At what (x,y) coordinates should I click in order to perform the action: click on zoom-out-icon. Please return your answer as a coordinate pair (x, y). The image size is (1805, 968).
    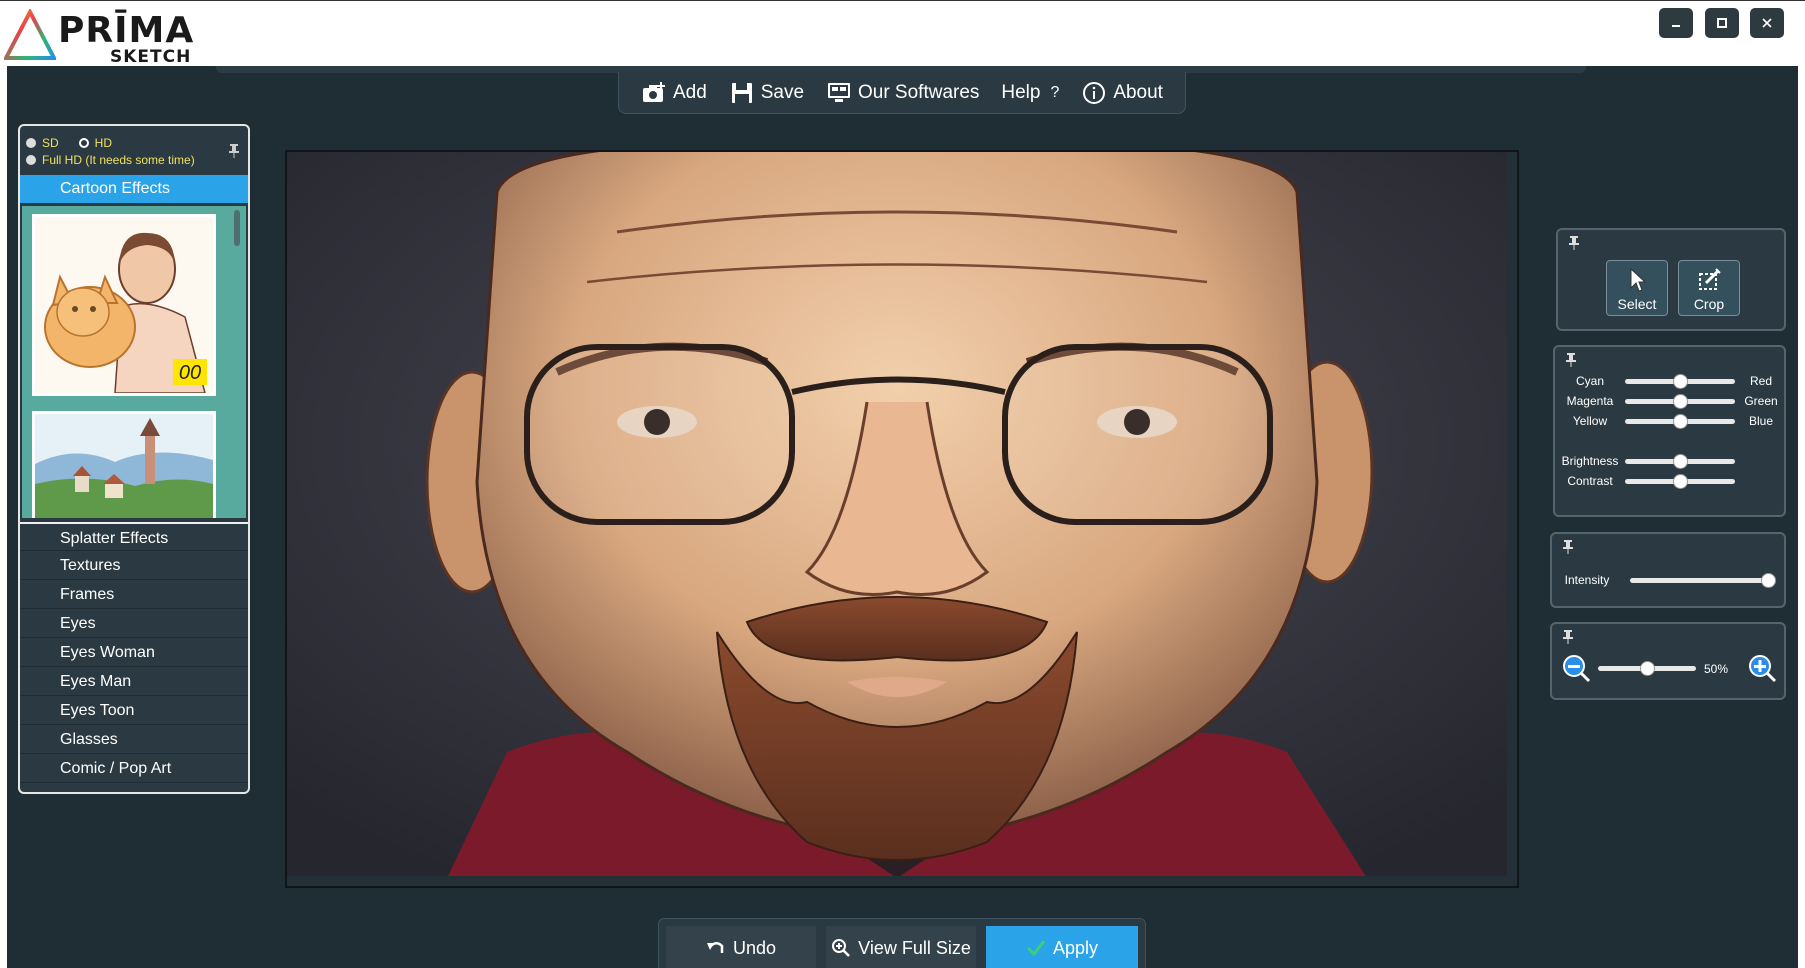
    Looking at the image, I should click on (1577, 669).